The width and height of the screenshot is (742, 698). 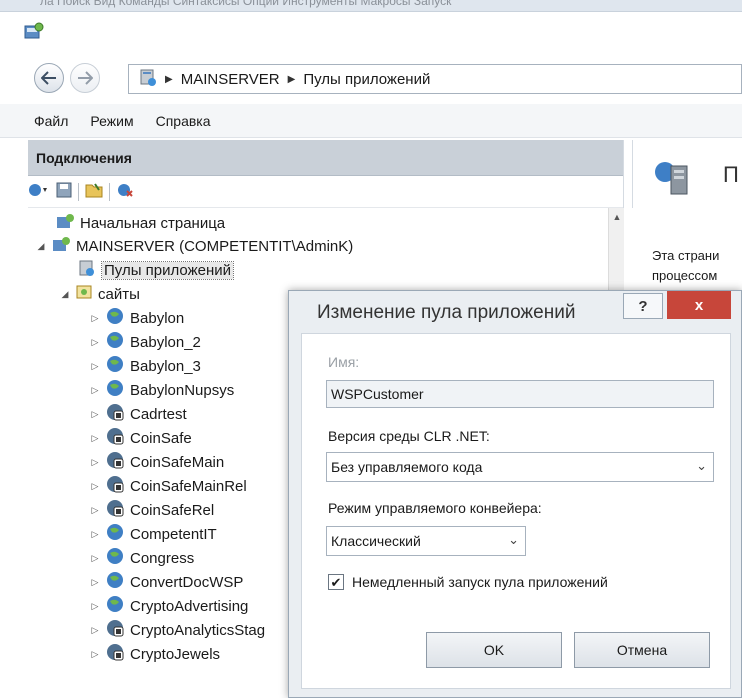 I want to click on pipeline-mode-select: Классический ⌄, so click(x=426, y=541).